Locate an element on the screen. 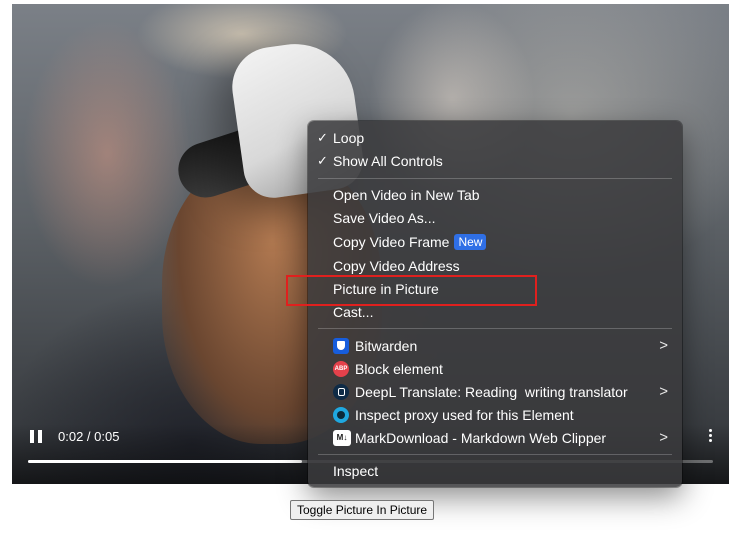  menu-item-block-element: ABP Block element is located at coordinates (495, 369).